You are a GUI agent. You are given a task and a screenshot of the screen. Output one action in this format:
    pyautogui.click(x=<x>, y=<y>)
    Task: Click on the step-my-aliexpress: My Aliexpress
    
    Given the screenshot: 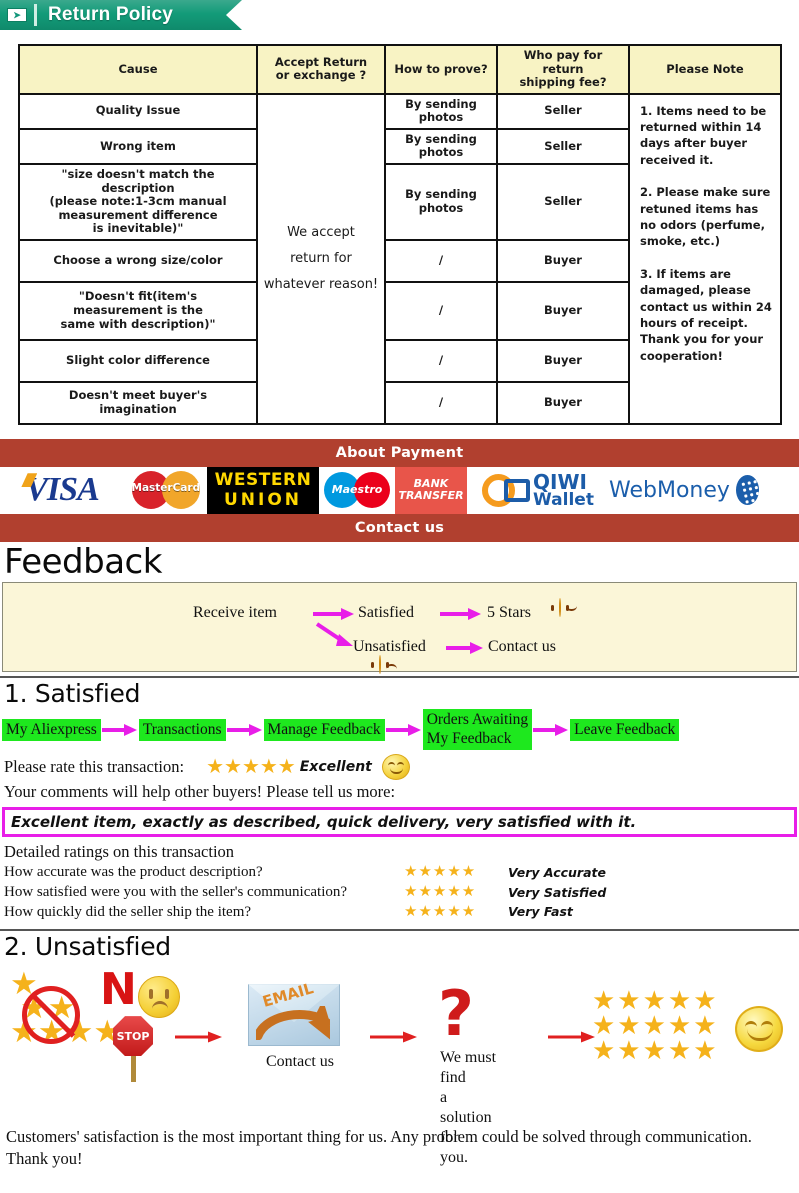 What is the action you would take?
    pyautogui.click(x=51, y=730)
    